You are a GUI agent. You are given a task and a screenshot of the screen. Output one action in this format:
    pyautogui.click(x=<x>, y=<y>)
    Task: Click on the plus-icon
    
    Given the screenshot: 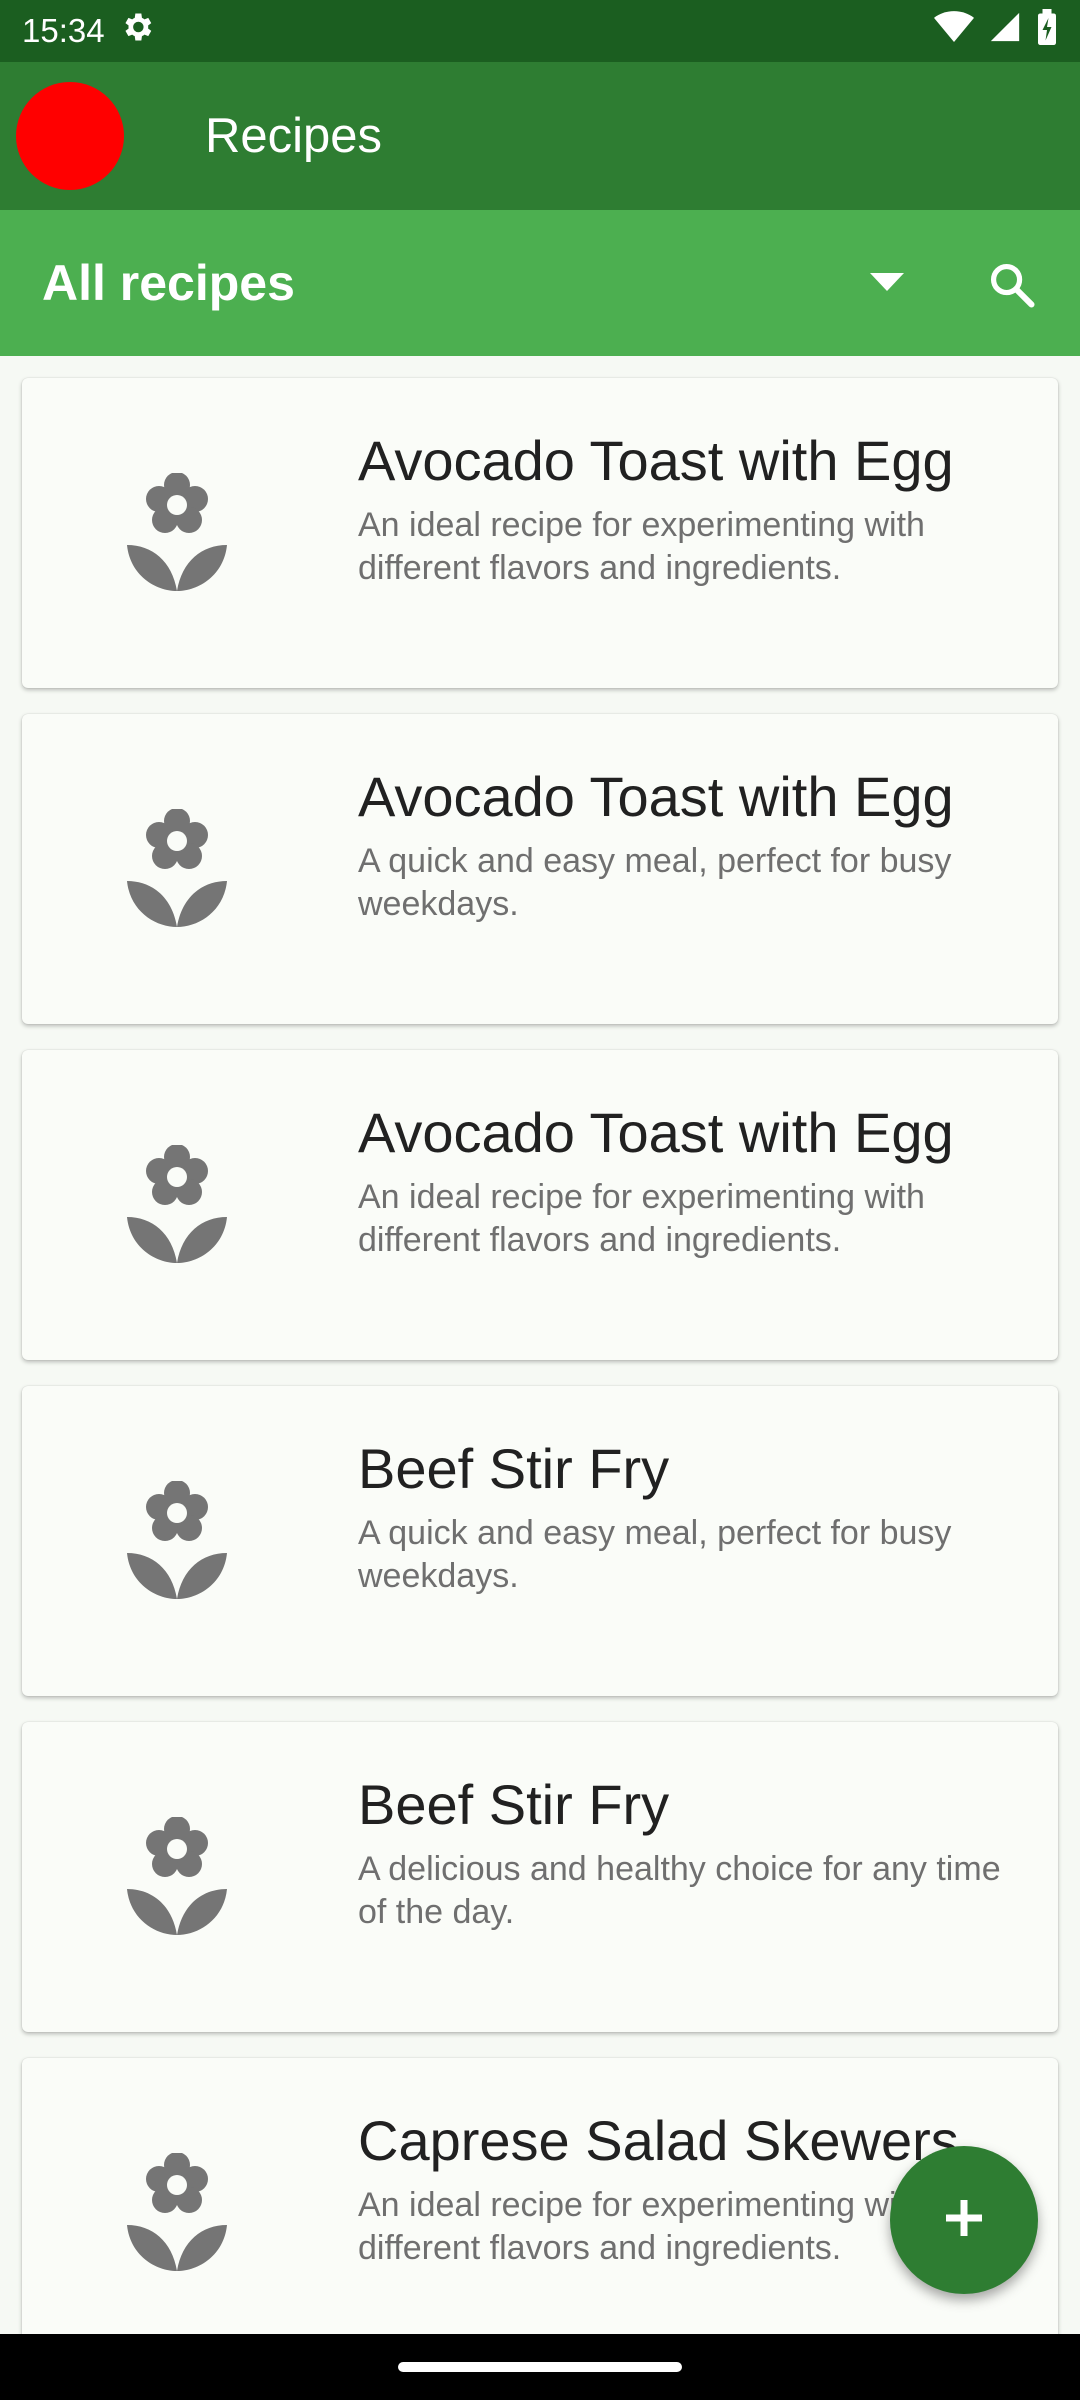 What is the action you would take?
    pyautogui.click(x=964, y=2220)
    